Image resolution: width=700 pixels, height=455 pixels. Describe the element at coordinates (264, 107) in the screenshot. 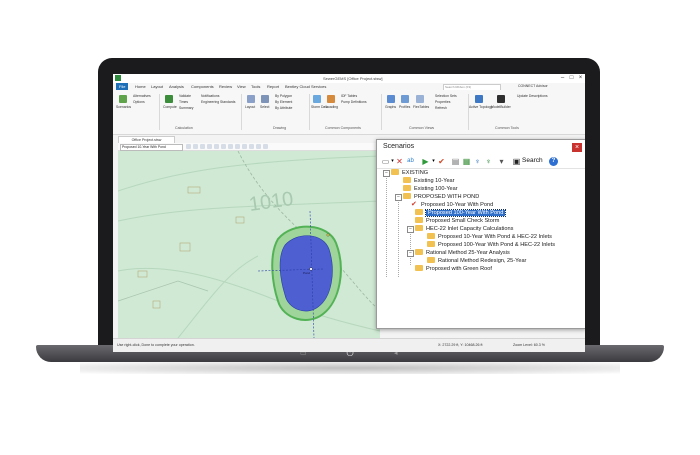

I see `select-button: Select` at that location.